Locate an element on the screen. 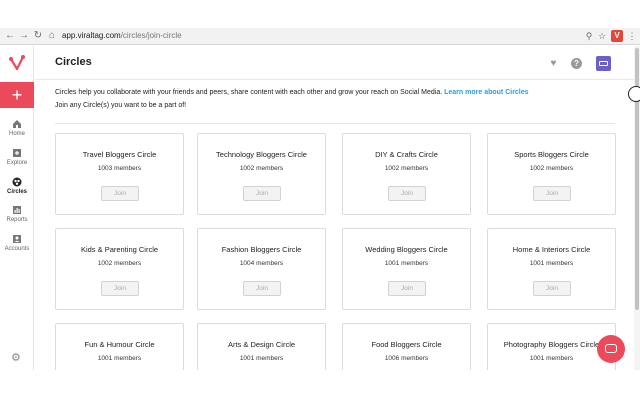  chat-icon is located at coordinates (611, 349).